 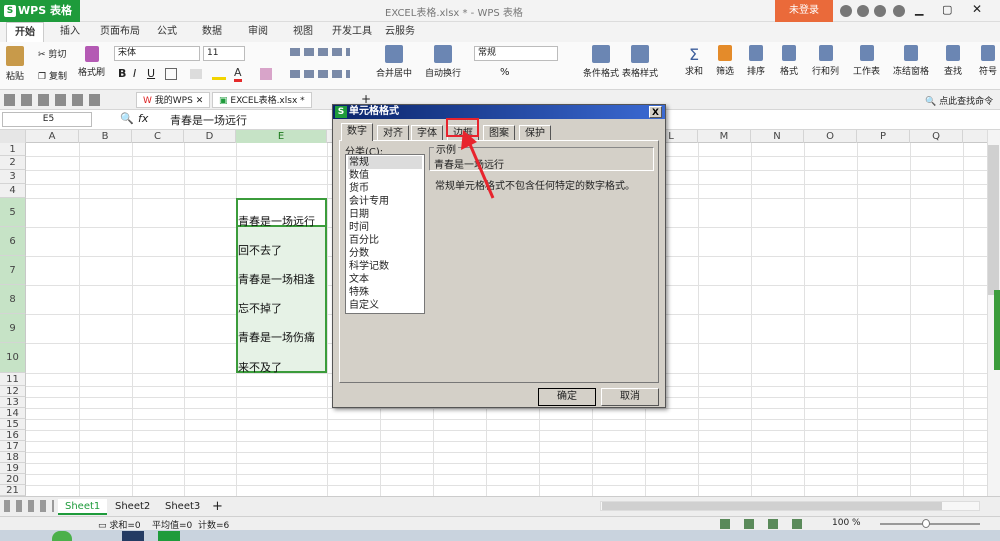 What do you see at coordinates (13, 424) in the screenshot?
I see `row-header-15: 15` at bounding box center [13, 424].